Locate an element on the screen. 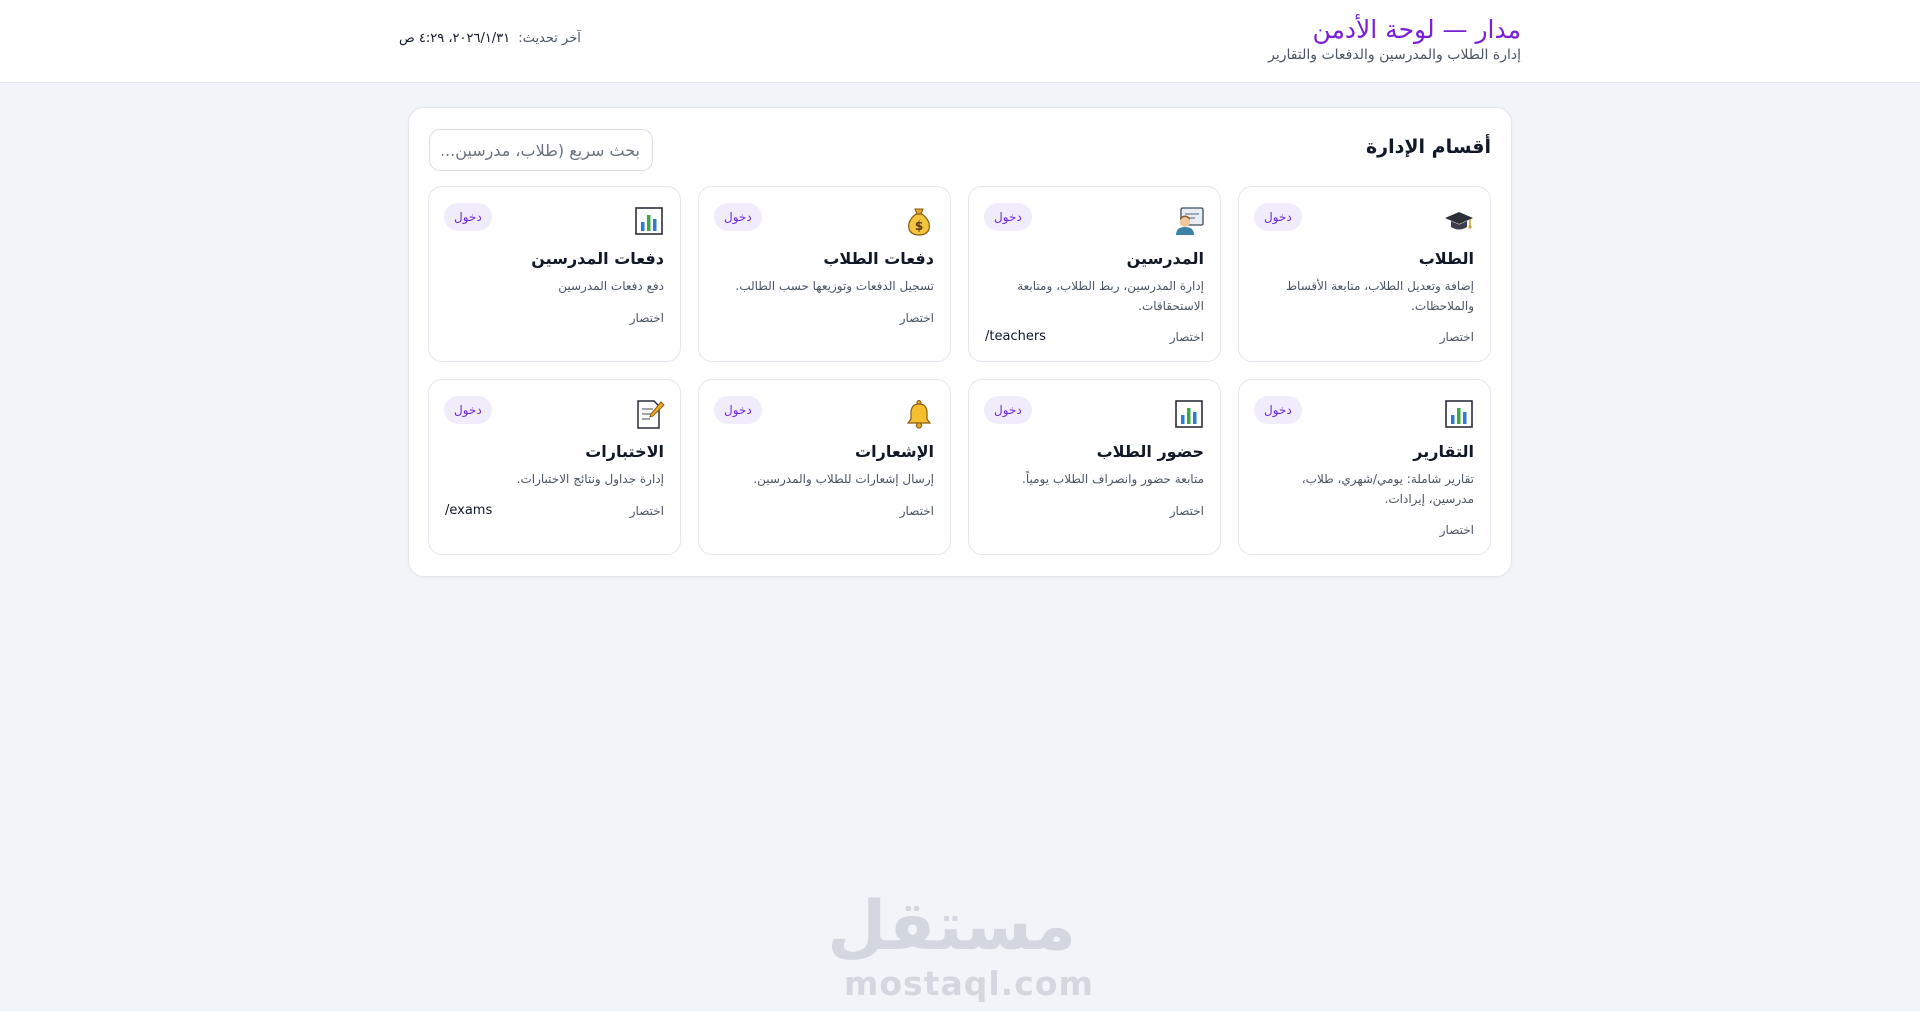  card-description: متابعة حضور وانصراف الطلاب يومياً. is located at coordinates (1113, 479).